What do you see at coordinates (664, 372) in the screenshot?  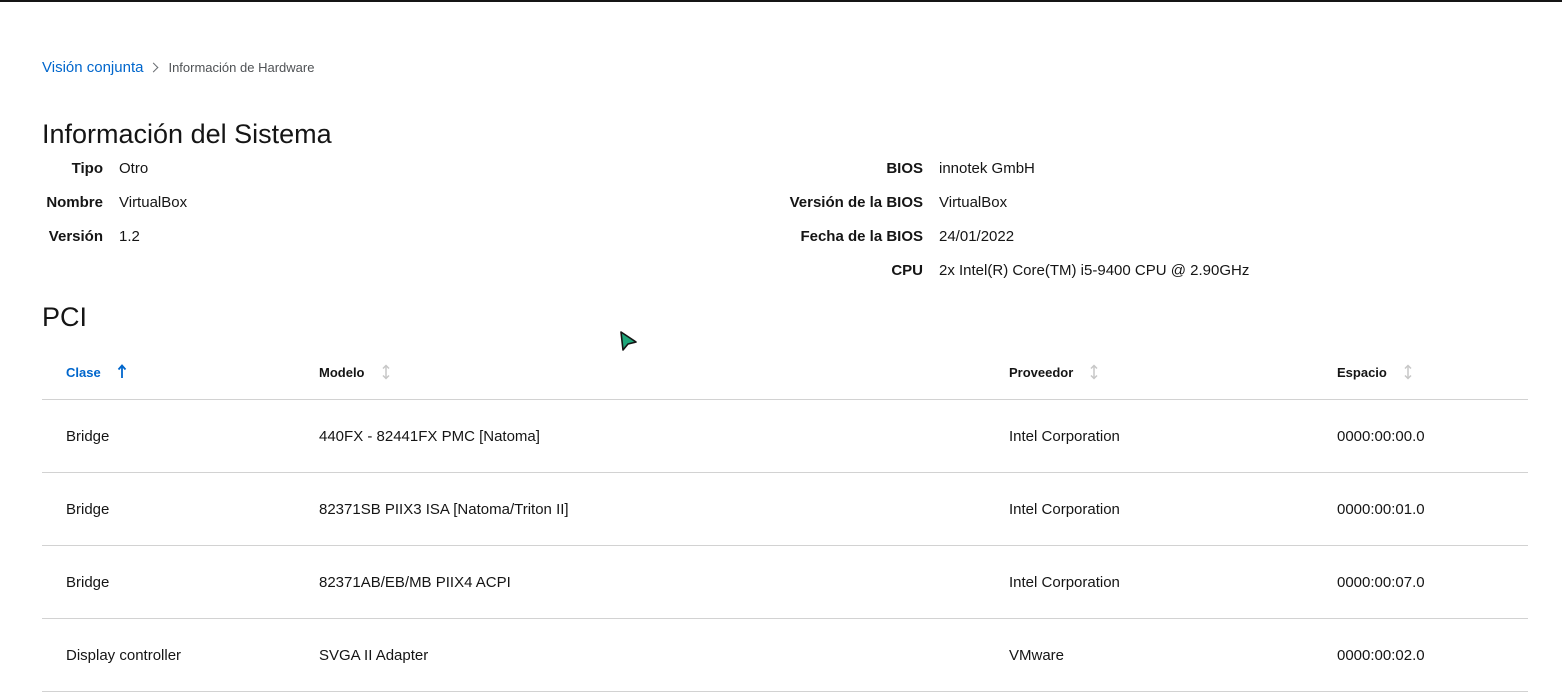 I see `column-header-model: Modelo` at bounding box center [664, 372].